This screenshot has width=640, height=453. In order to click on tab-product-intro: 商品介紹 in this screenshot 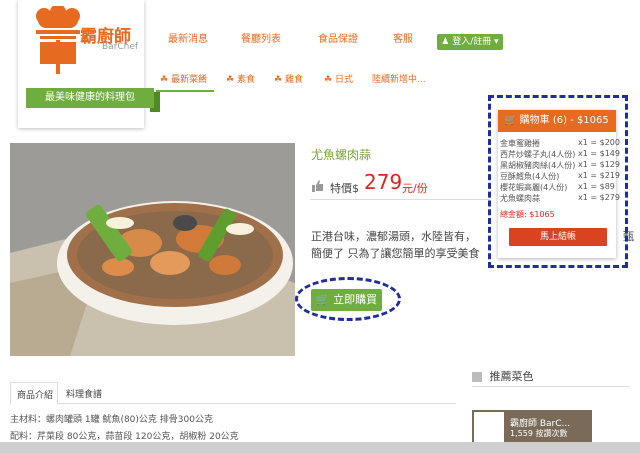, I will do `click(34, 393)`.